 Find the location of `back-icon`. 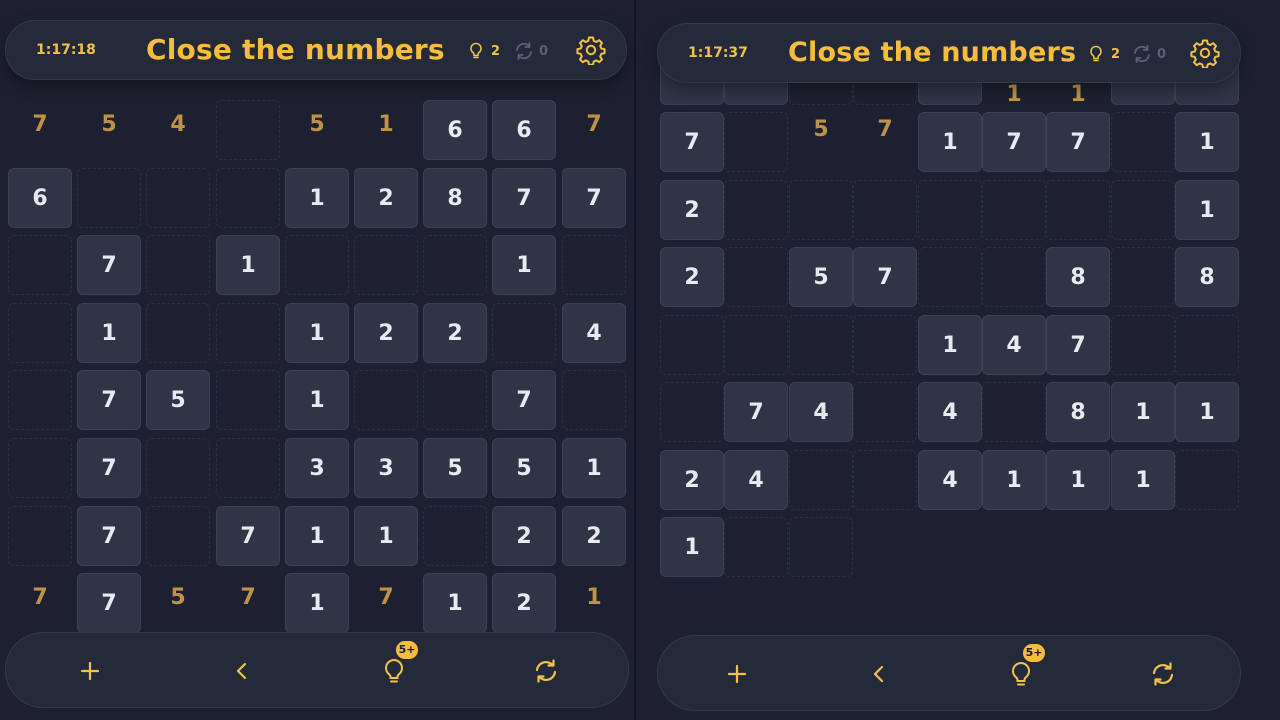

back-icon is located at coordinates (241, 671).